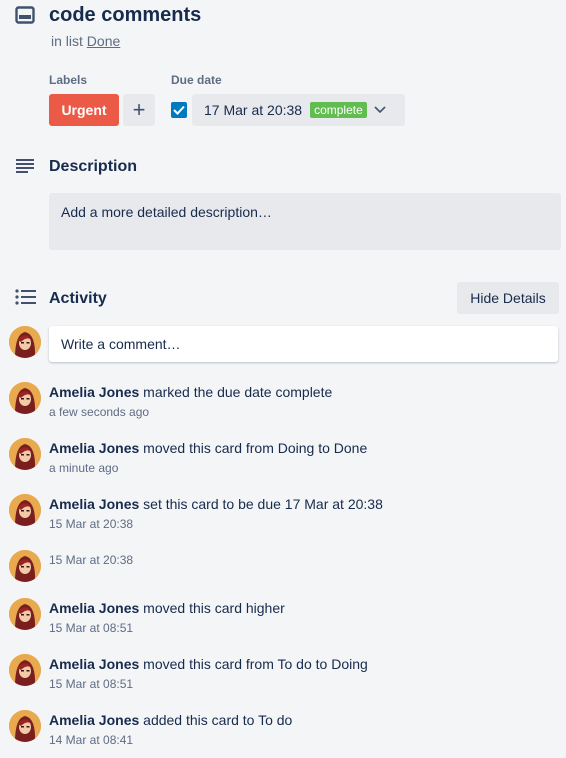 The width and height of the screenshot is (566, 758). I want to click on card-title: code comments, so click(125, 15).